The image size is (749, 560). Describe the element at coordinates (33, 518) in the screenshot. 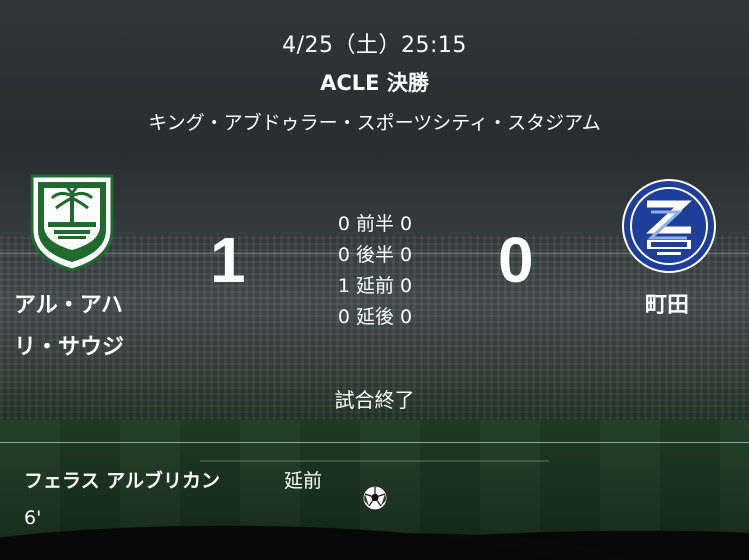

I see `goal-minute: 6'` at that location.